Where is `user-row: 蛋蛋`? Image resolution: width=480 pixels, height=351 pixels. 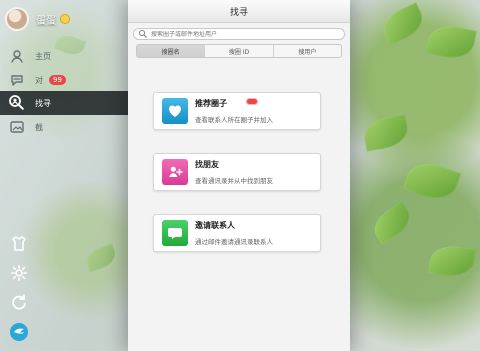 user-row: 蛋蛋 is located at coordinates (64, 19).